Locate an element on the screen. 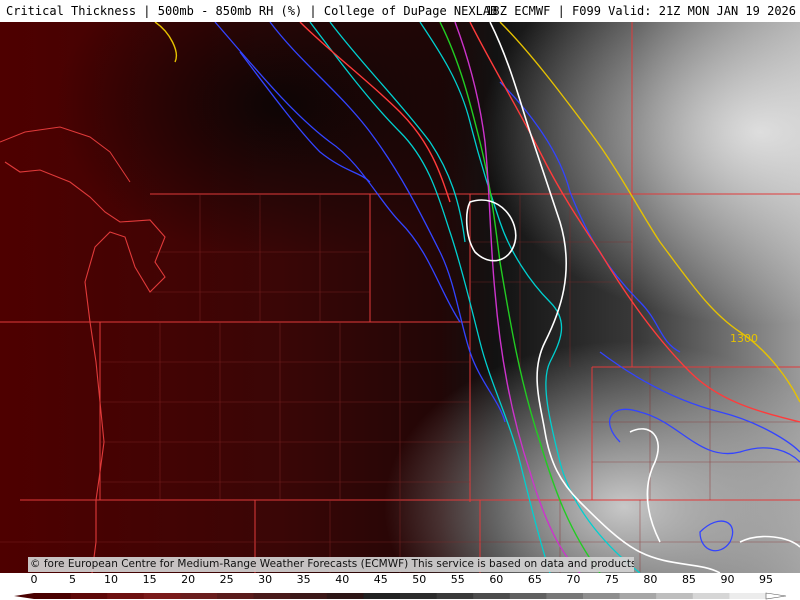  legend-tick-label: 0 is located at coordinates (34, 579).